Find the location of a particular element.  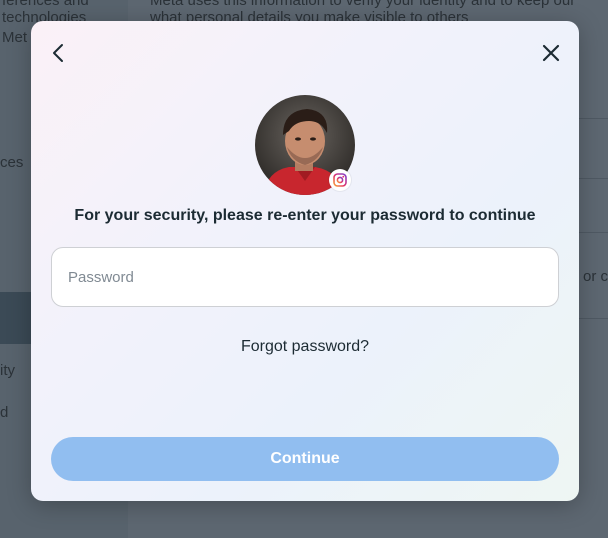

forgot-password-link: Forgot password? is located at coordinates (305, 347).